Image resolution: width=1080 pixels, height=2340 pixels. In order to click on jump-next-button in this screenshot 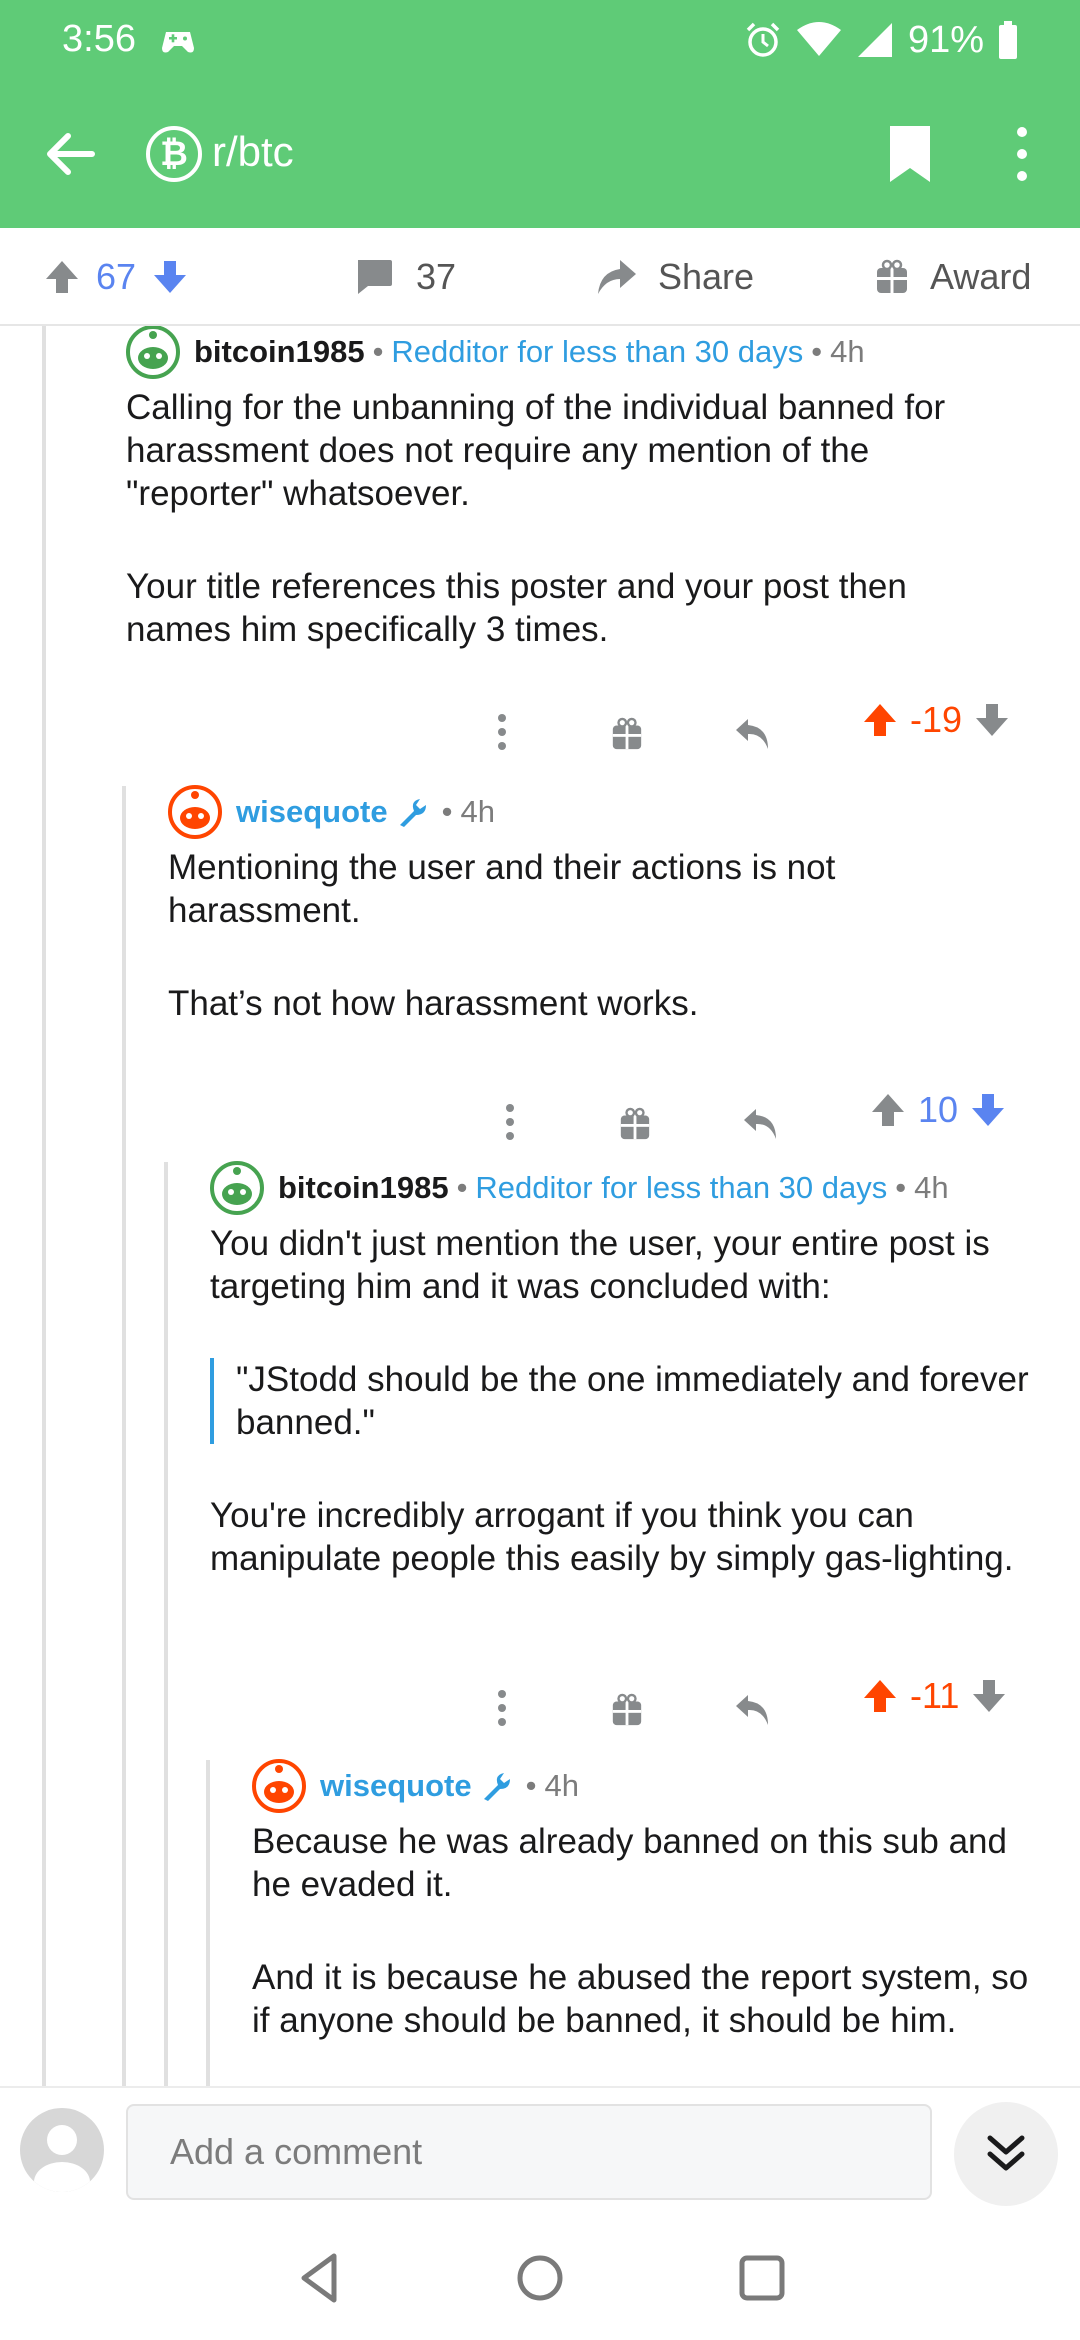, I will do `click(1006, 2154)`.